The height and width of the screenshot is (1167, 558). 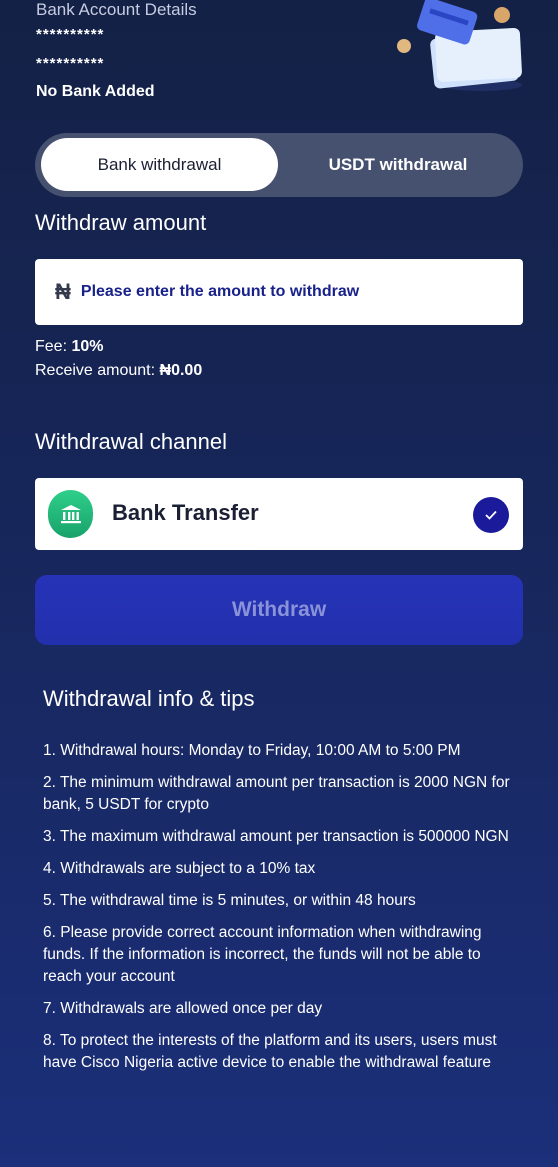 I want to click on bank-icon, so click(x=70, y=514).